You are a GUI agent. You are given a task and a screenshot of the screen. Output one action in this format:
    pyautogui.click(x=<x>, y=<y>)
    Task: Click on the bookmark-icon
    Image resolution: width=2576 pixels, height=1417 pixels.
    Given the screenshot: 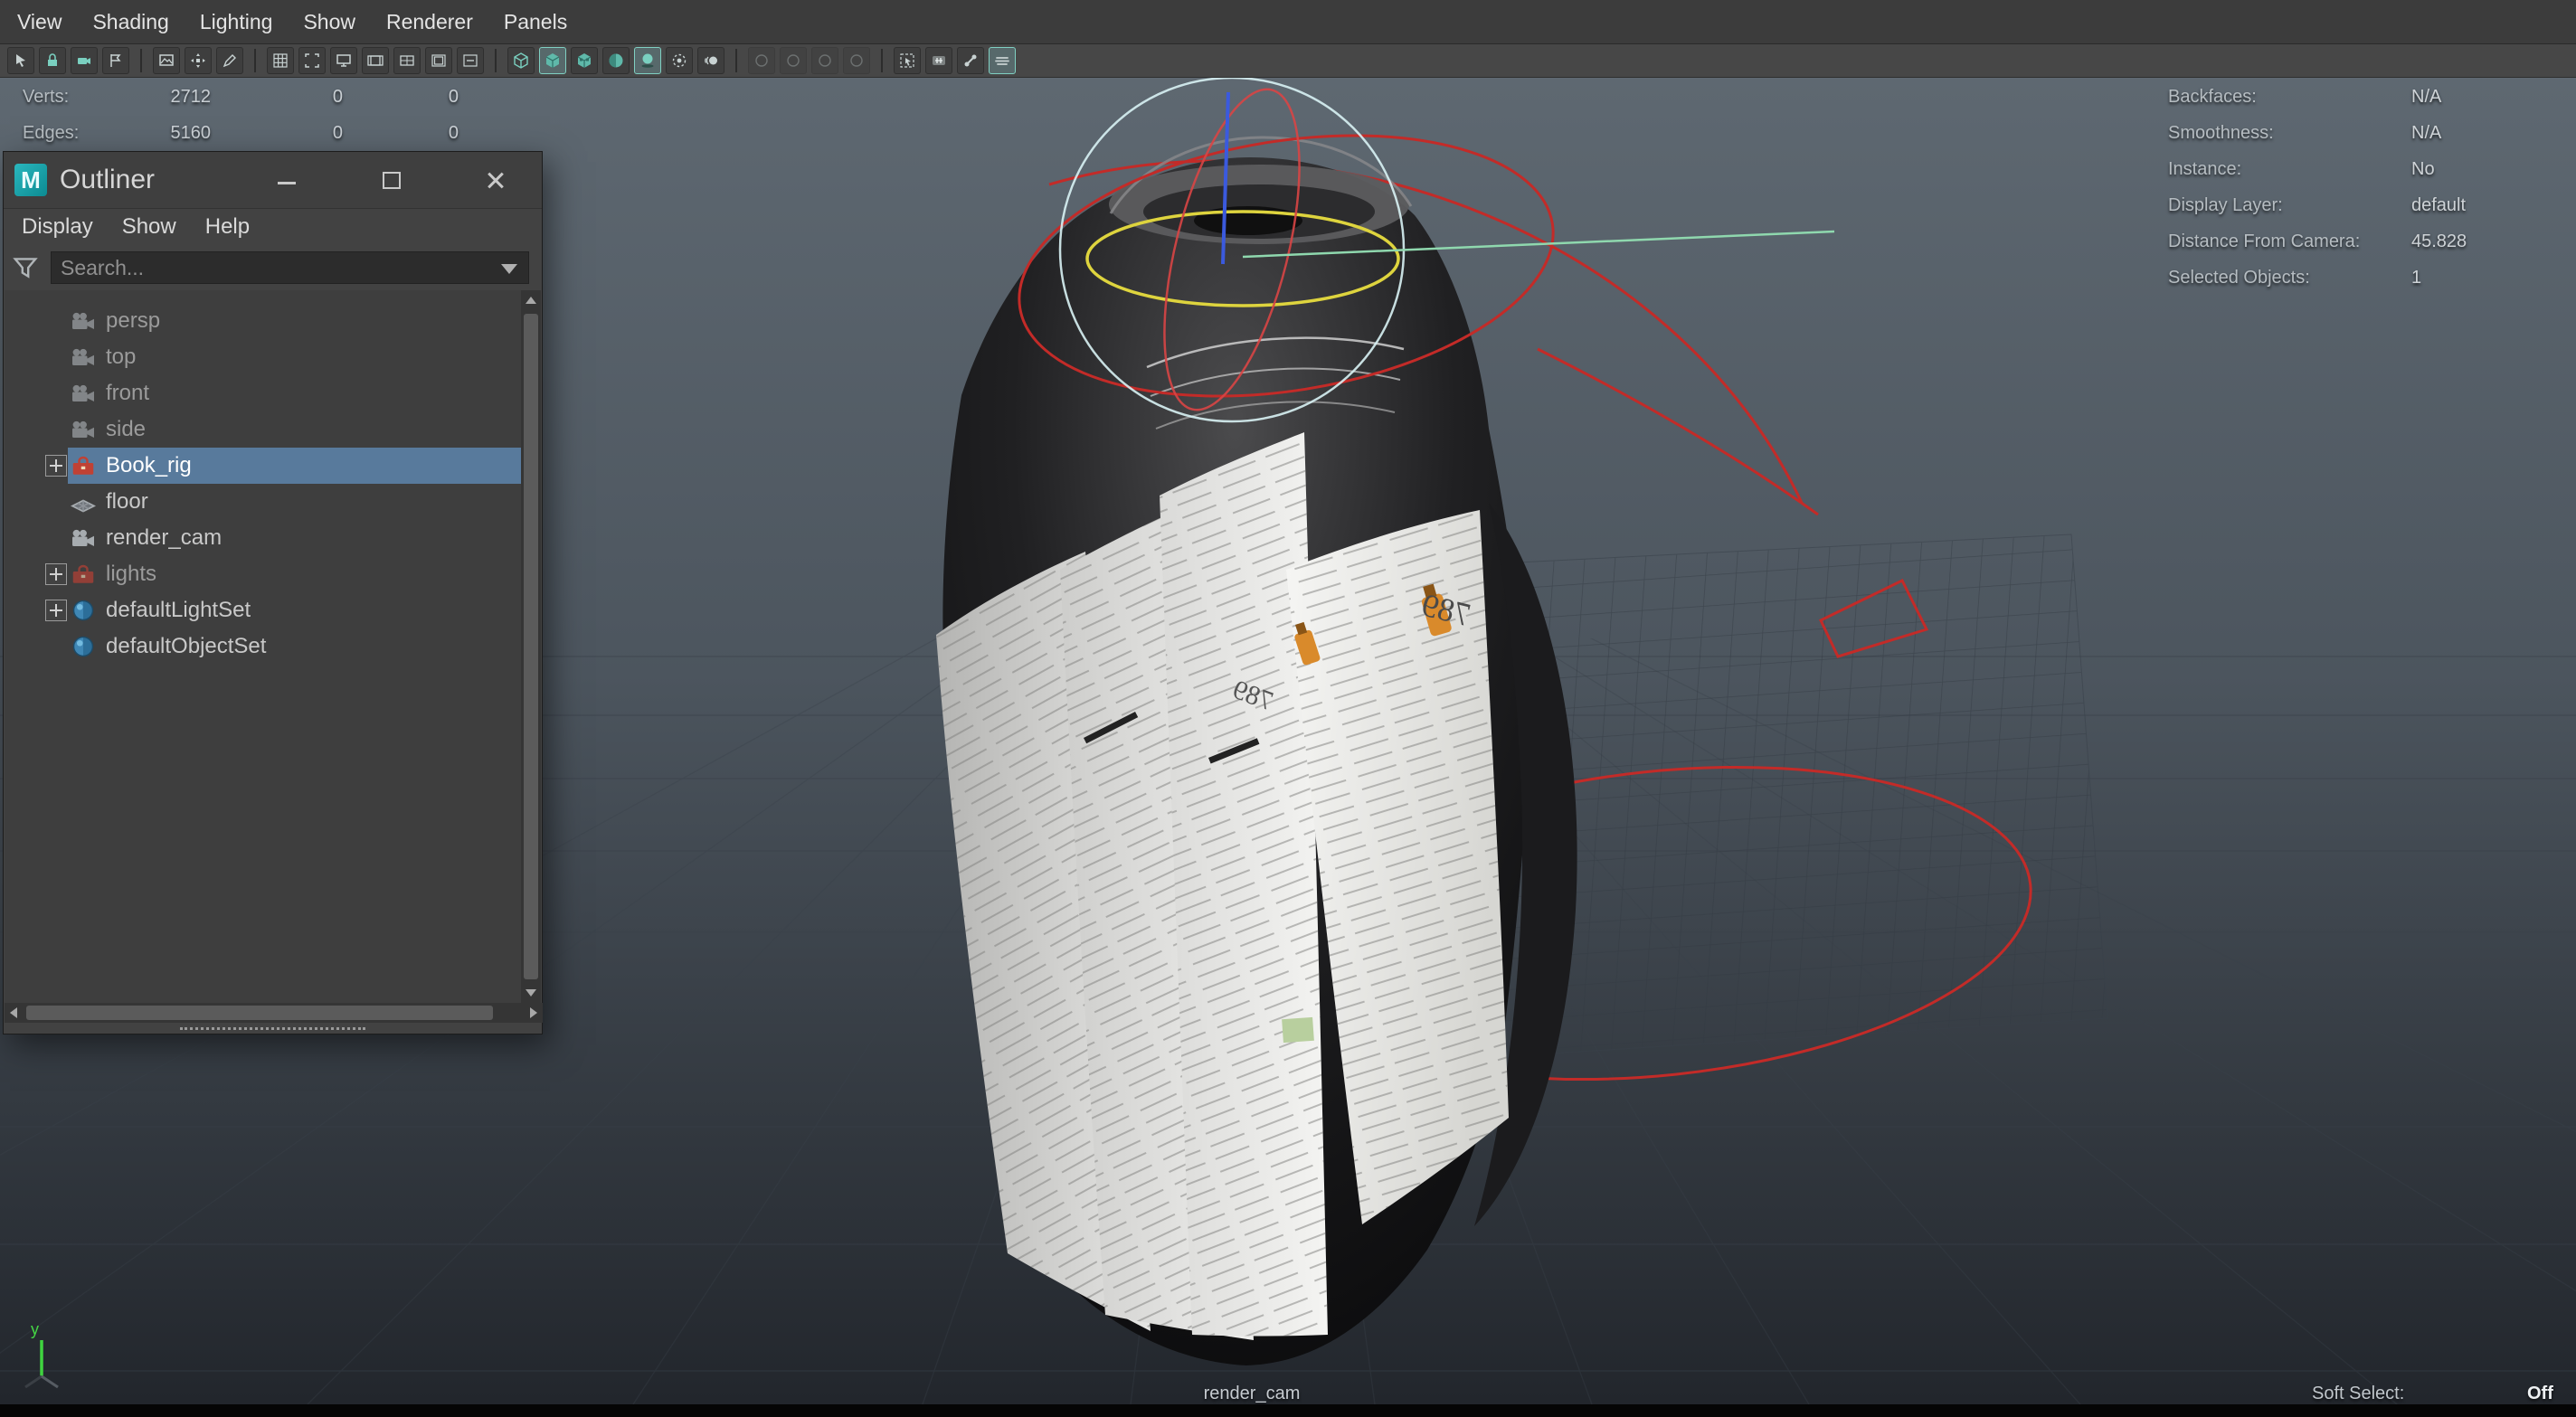 What is the action you would take?
    pyautogui.click(x=116, y=60)
    